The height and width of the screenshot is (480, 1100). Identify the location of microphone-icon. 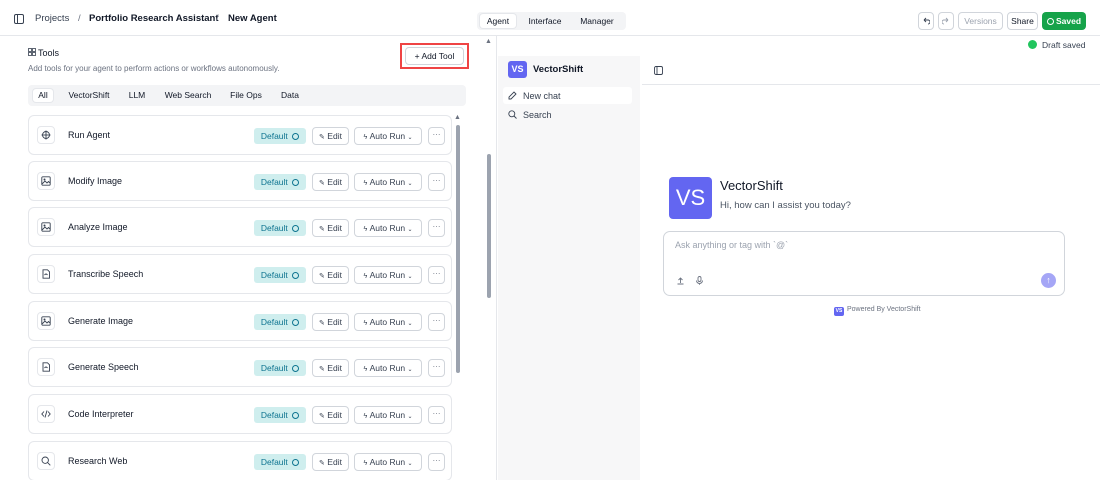
(699, 281).